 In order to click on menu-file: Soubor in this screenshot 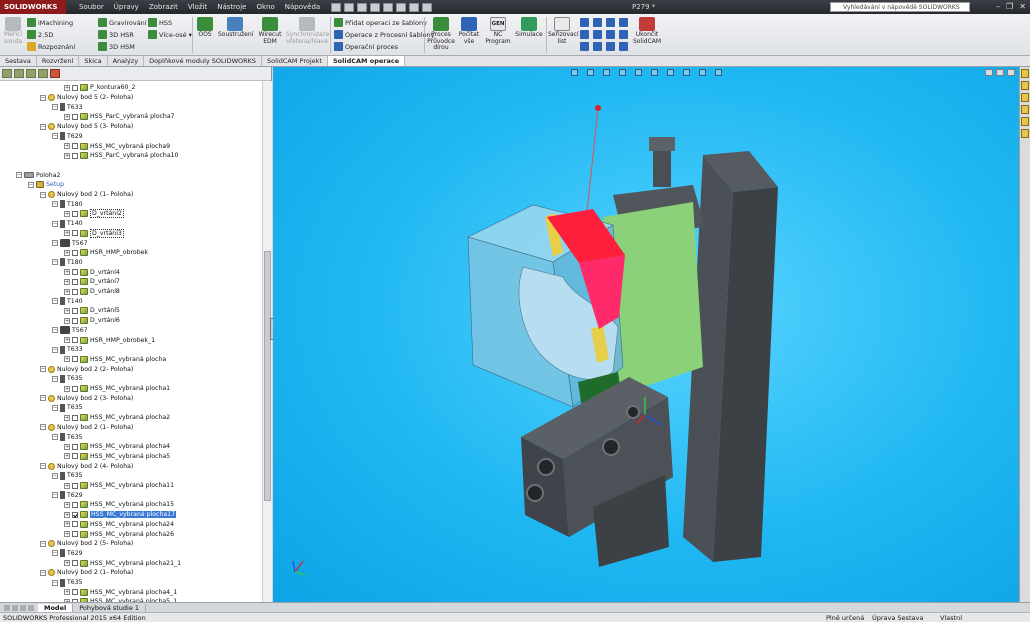, I will do `click(91, 7)`.